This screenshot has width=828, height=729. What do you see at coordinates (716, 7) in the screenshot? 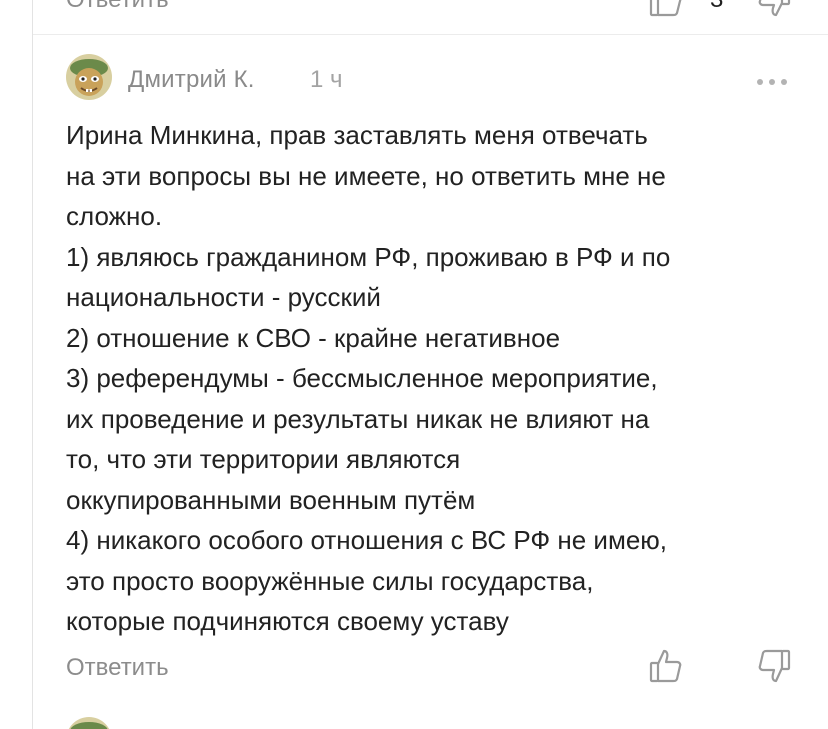
I see `like-count: 3` at bounding box center [716, 7].